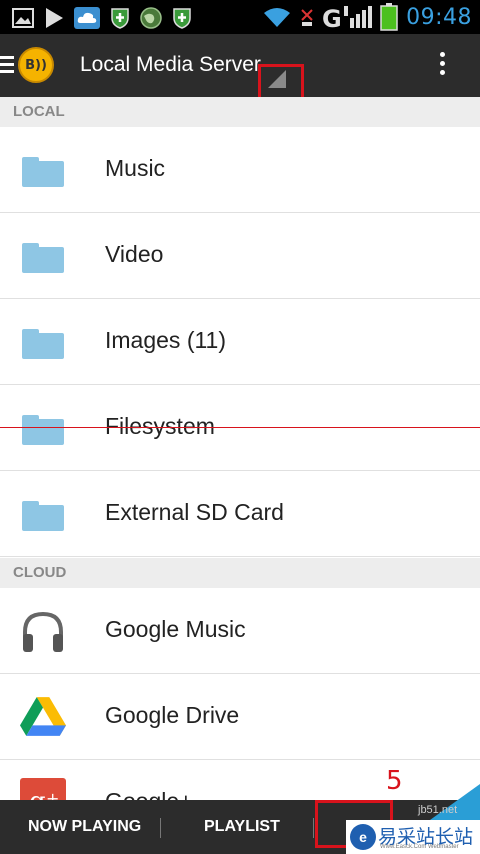 Image resolution: width=480 pixels, height=854 pixels. I want to click on list-item-label: Music, so click(135, 168).